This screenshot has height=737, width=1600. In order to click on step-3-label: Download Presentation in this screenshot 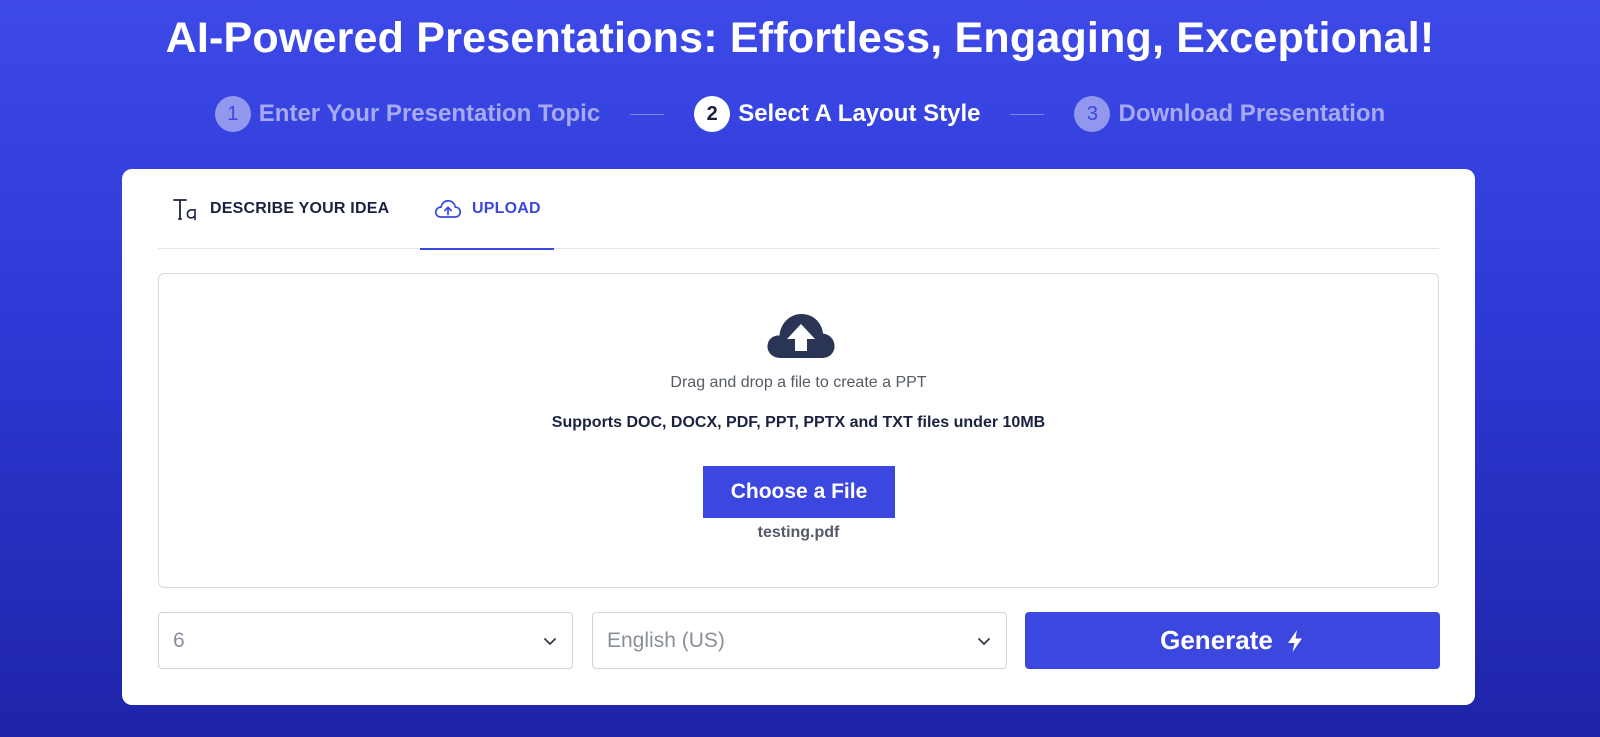, I will do `click(1252, 113)`.